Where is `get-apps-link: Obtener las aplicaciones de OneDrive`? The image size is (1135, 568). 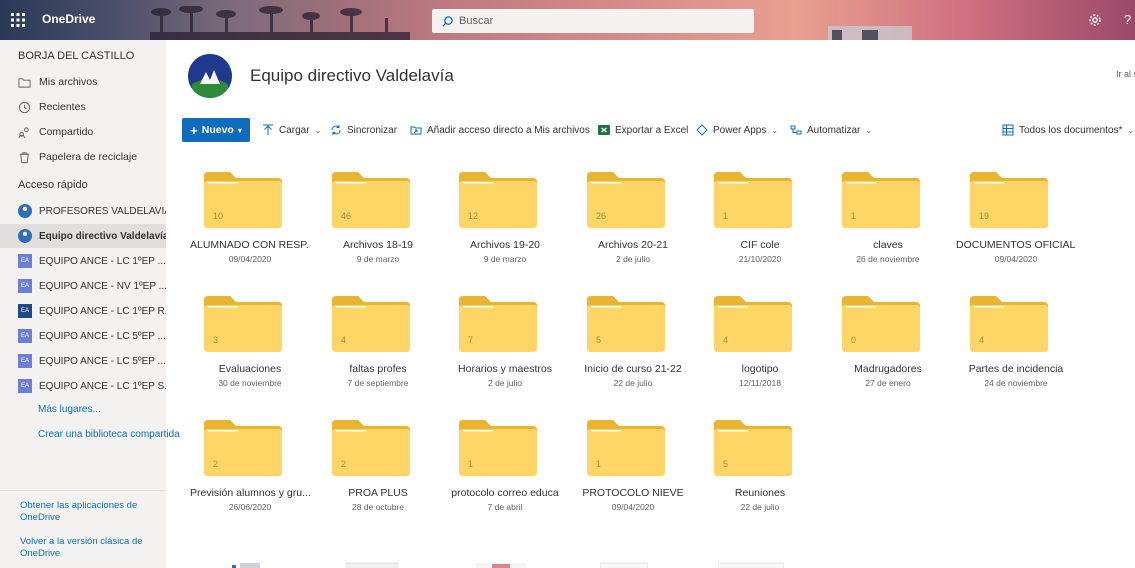 get-apps-link: Obtener las aplicaciones de OneDrive is located at coordinates (87, 512).